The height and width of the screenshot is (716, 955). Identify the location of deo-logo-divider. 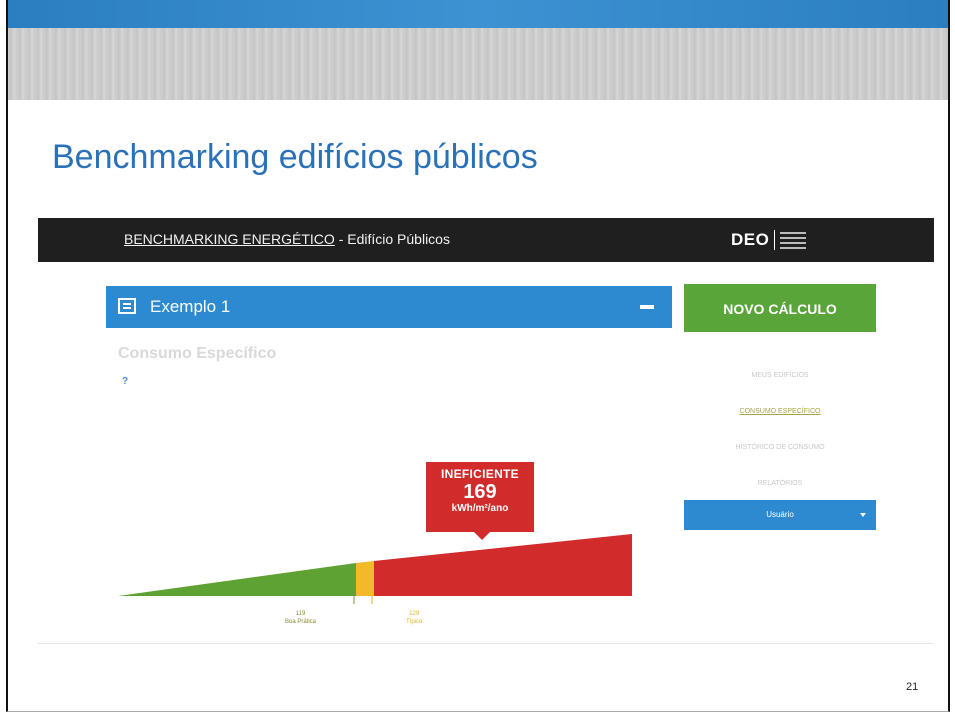
(775, 240).